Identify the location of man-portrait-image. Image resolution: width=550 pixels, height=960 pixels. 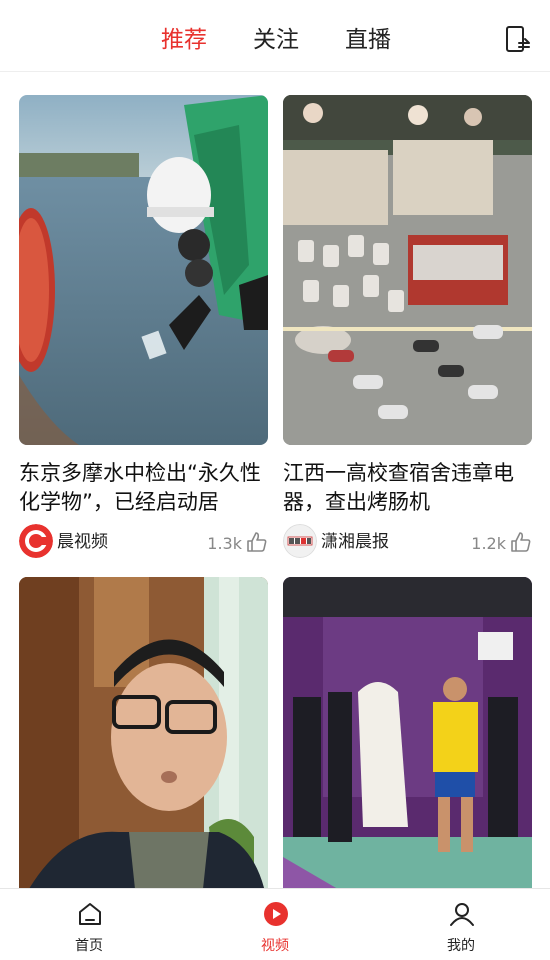
(143, 732).